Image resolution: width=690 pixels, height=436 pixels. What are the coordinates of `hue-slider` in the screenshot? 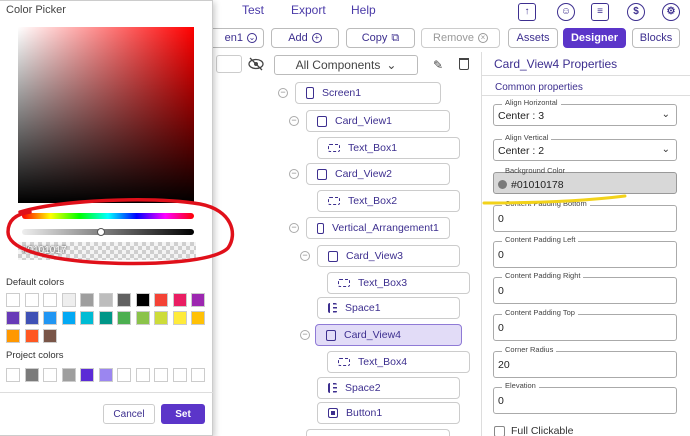 It's located at (108, 216).